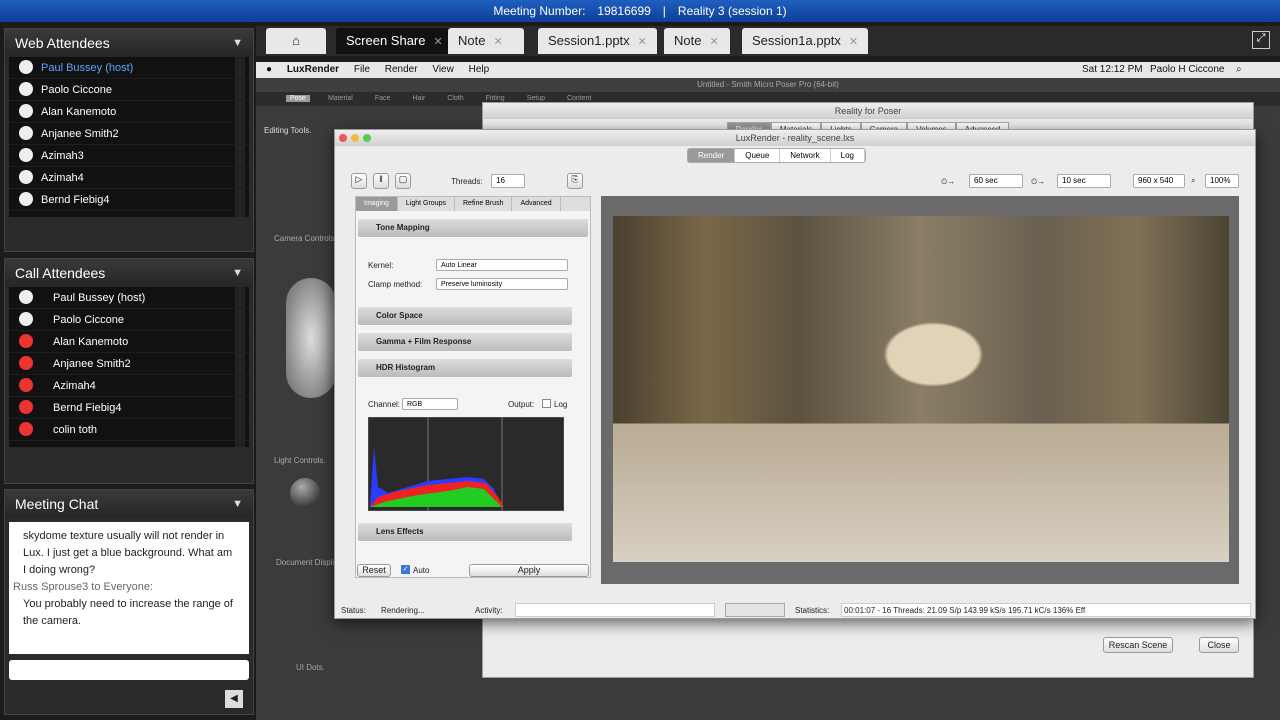 This screenshot has height=720, width=1280. I want to click on hdr-histogram-section: HDR Histogram, so click(465, 368).